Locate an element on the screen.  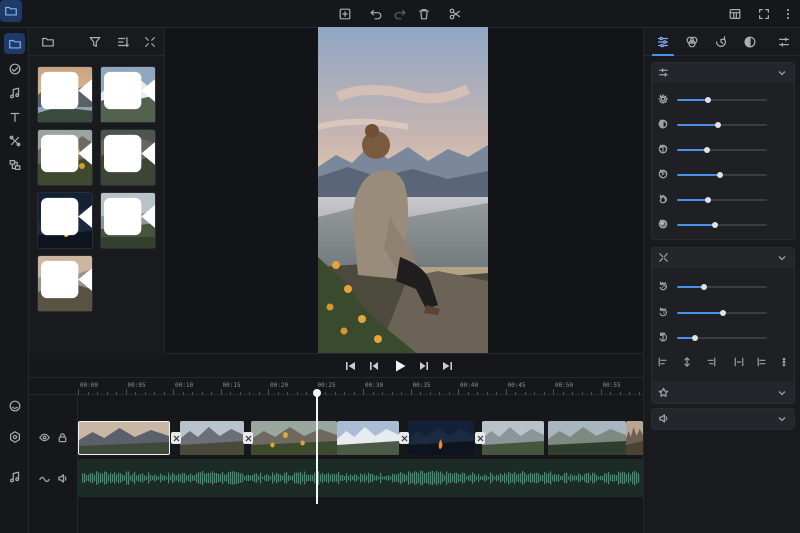
settings-sliders-icon is located at coordinates (784, 42).